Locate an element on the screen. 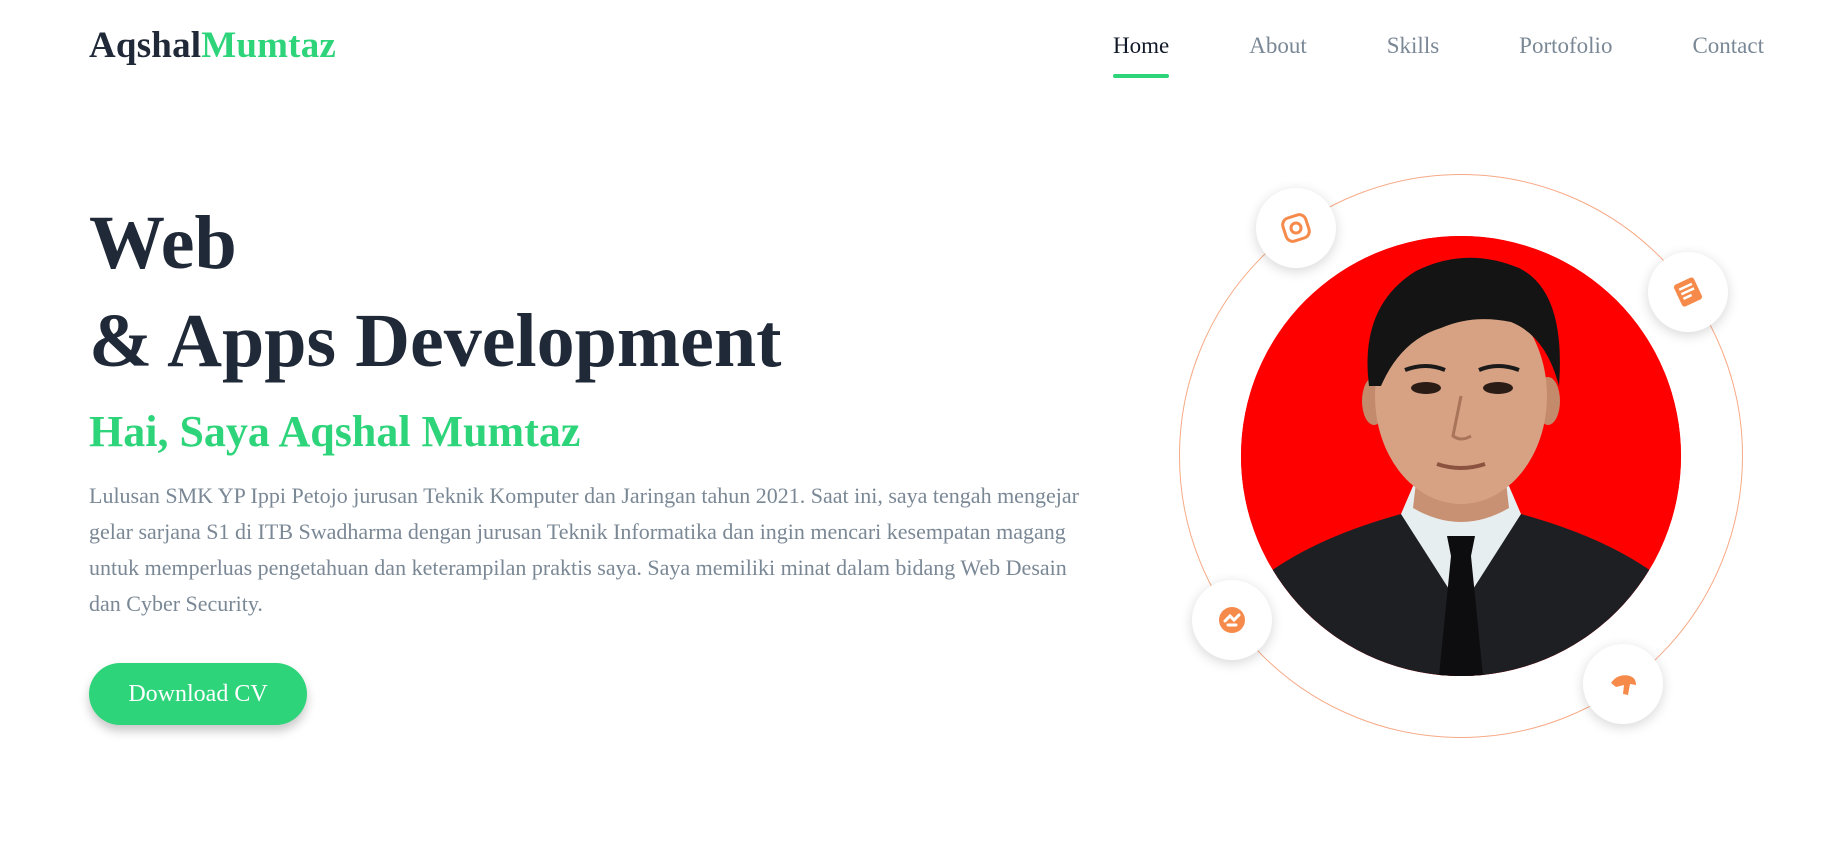 The height and width of the screenshot is (861, 1837). codepen-icon is located at coordinates (1232, 620).